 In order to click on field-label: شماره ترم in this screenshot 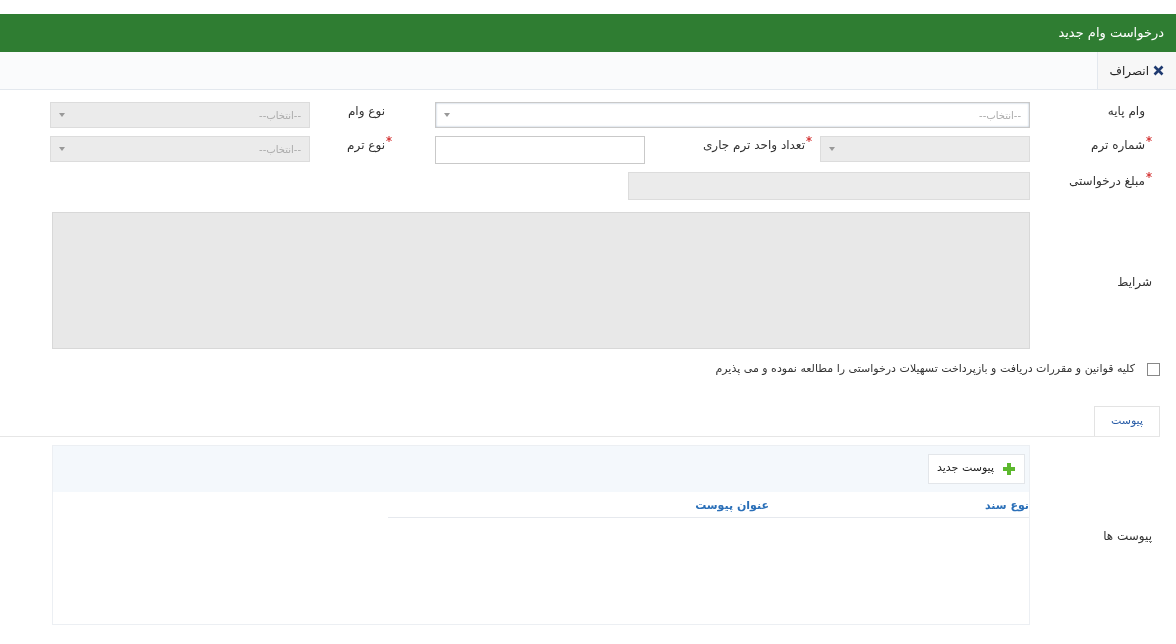, I will do `click(1118, 145)`.